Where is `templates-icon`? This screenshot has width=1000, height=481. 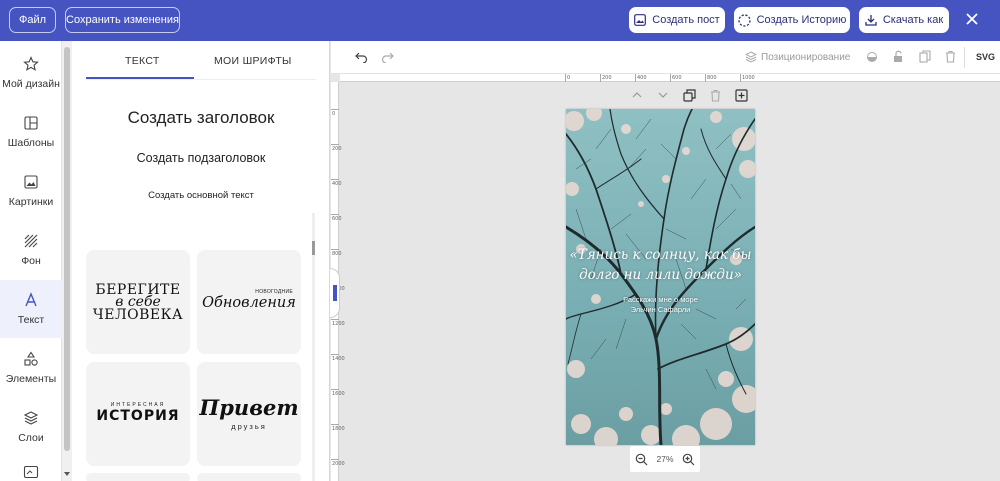
templates-icon is located at coordinates (31, 123).